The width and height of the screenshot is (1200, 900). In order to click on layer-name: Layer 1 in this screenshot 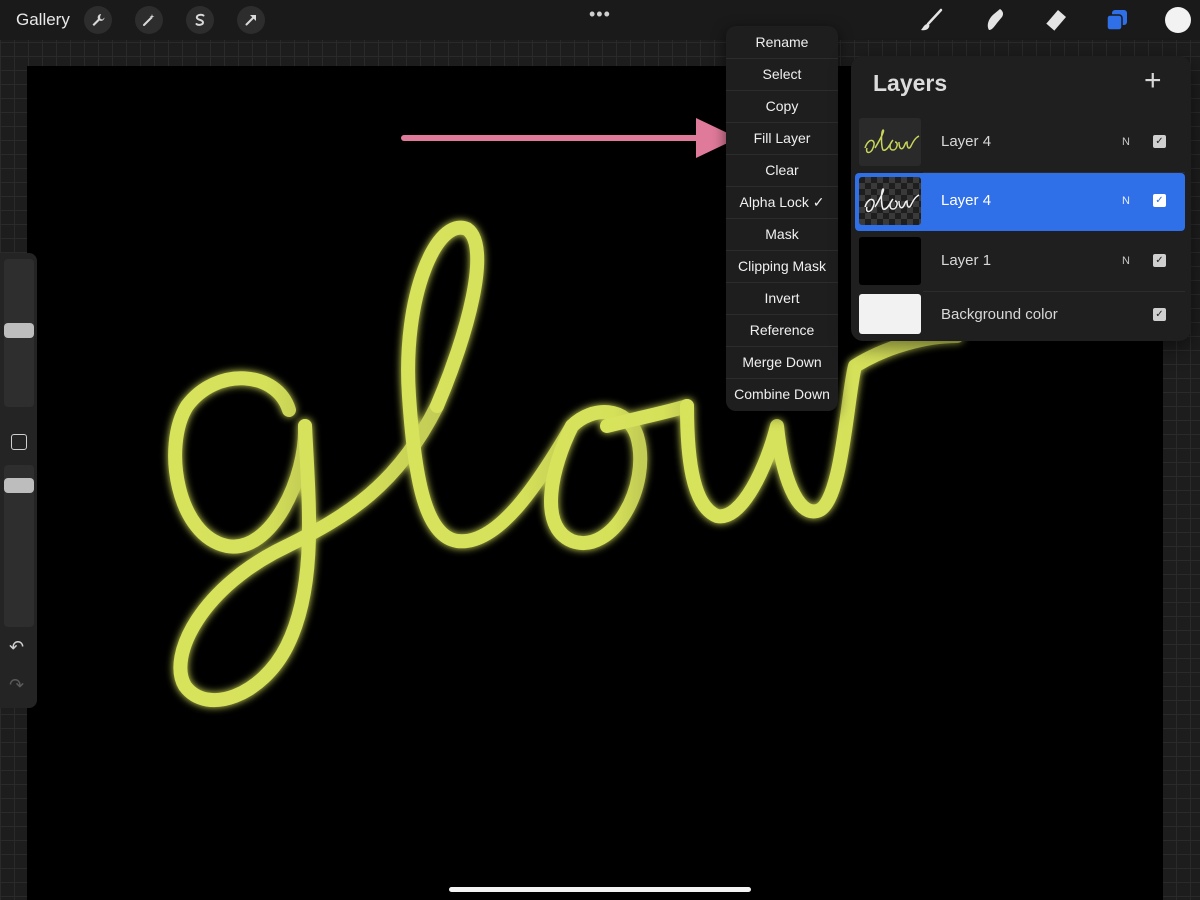, I will do `click(966, 260)`.